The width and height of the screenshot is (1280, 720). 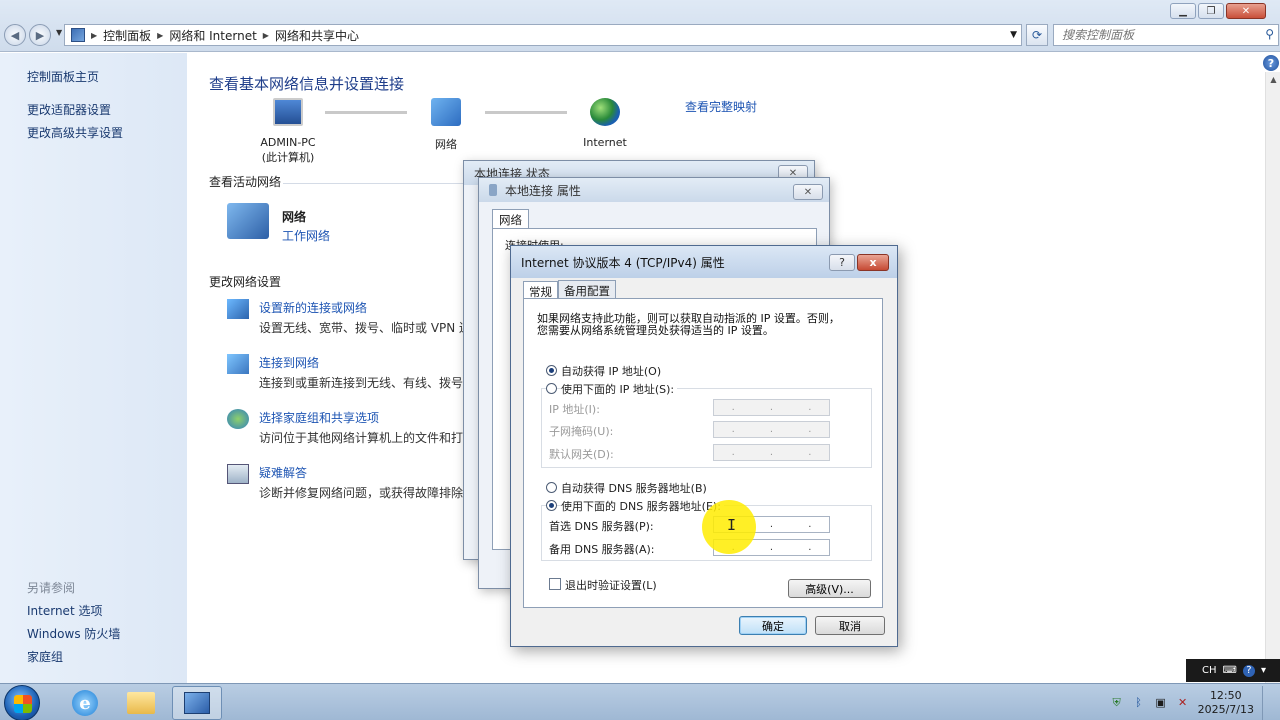 I want to click on validate-on-exit-label: 退出时验证设置(L), so click(x=611, y=585).